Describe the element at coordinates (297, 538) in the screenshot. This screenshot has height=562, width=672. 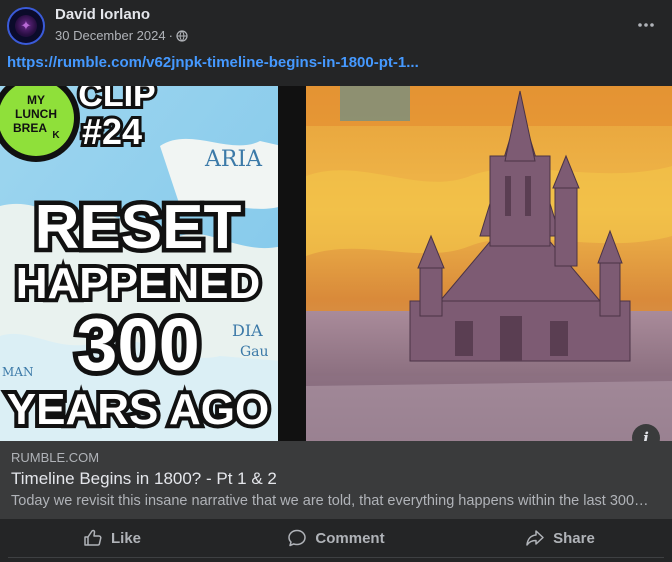
I see `comment-icon` at that location.